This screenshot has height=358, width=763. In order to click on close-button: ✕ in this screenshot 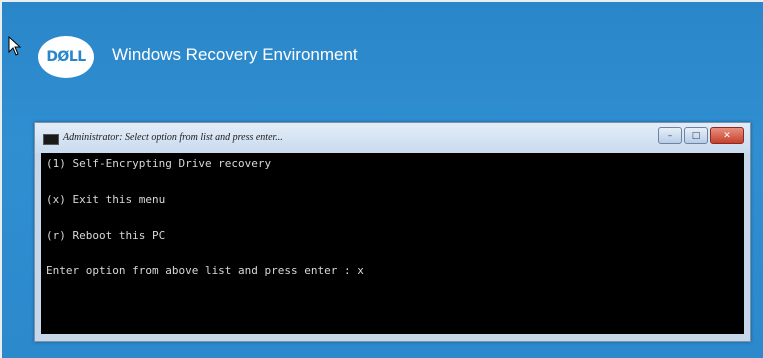, I will do `click(727, 135)`.